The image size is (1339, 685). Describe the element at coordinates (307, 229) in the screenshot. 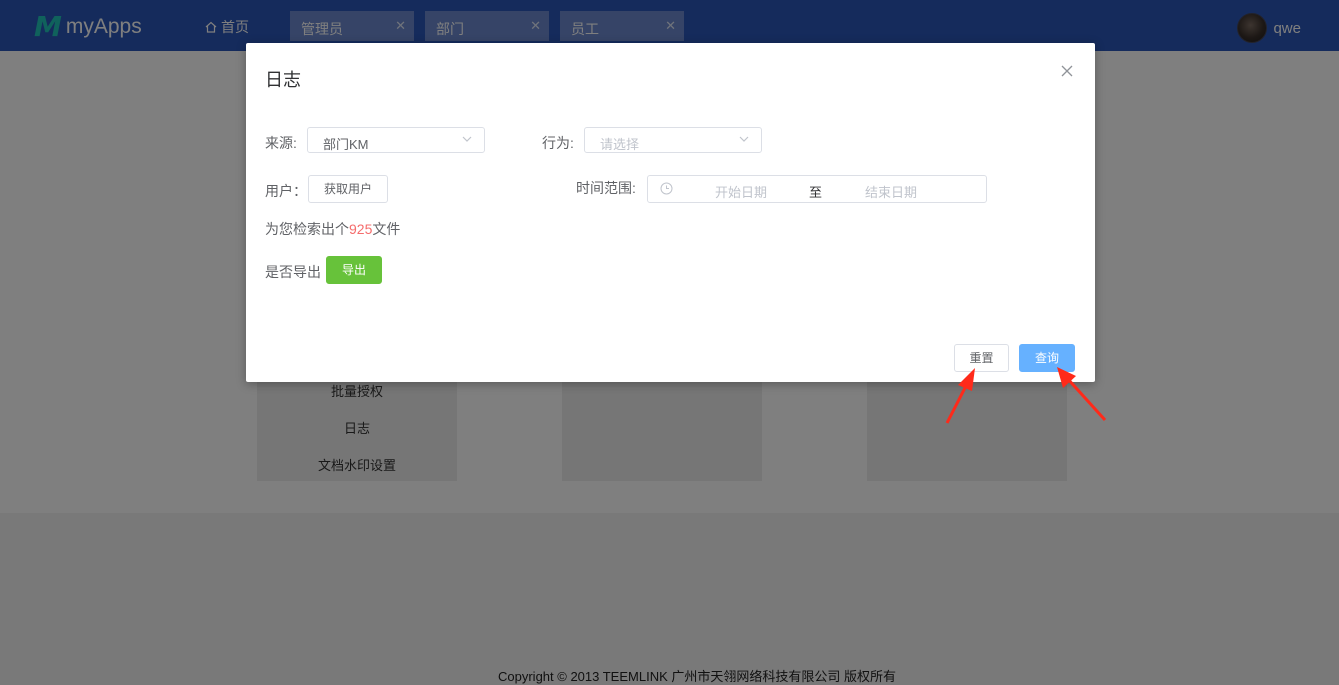

I see `result-prefix: 为您检索出个` at that location.